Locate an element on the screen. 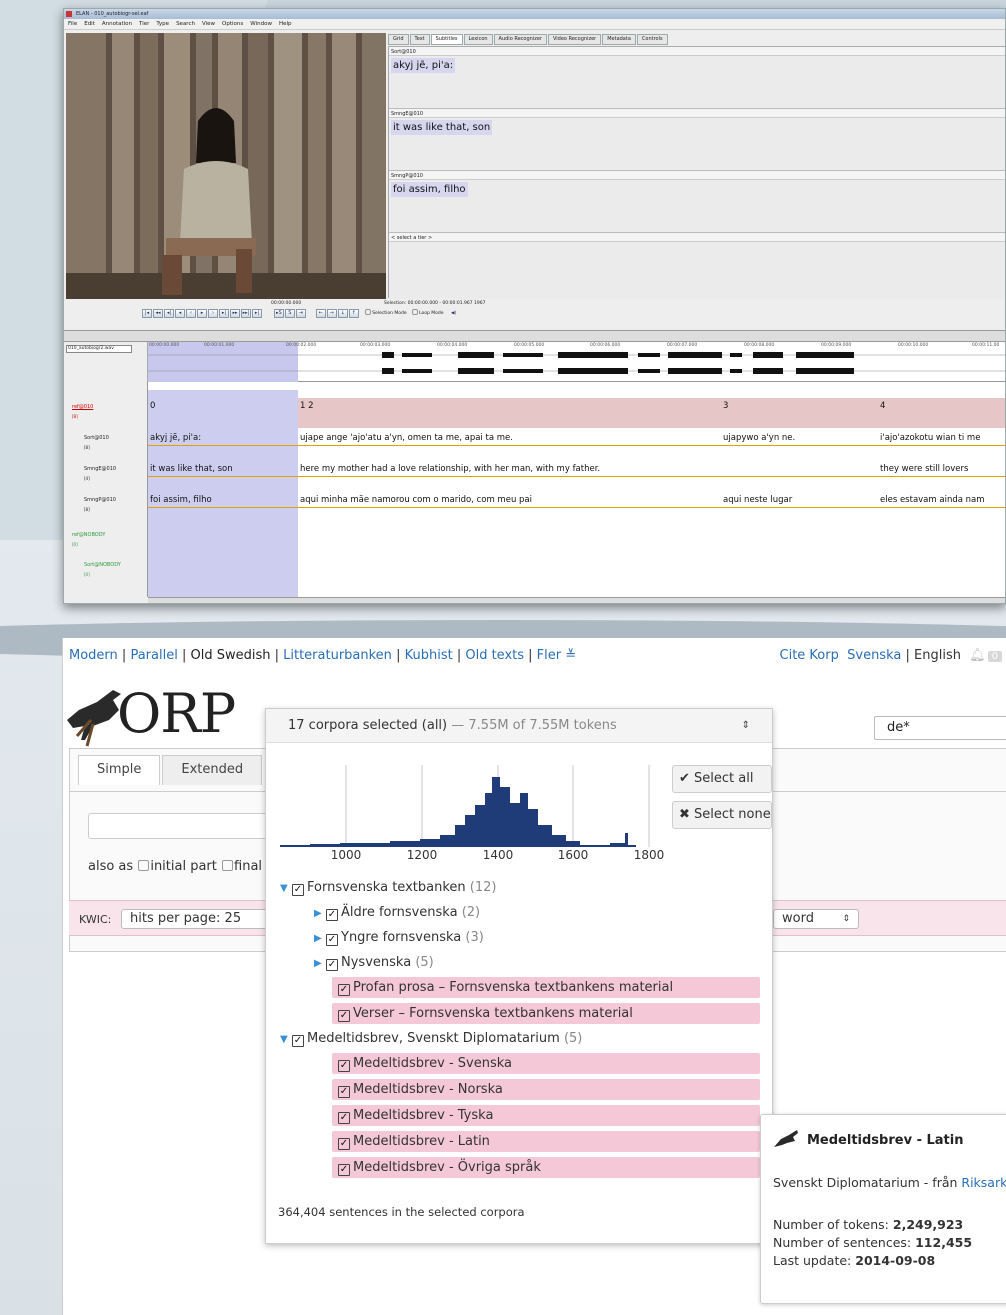  subtitle-panel: SmngP@010 foi assim, filho is located at coordinates (697, 202).